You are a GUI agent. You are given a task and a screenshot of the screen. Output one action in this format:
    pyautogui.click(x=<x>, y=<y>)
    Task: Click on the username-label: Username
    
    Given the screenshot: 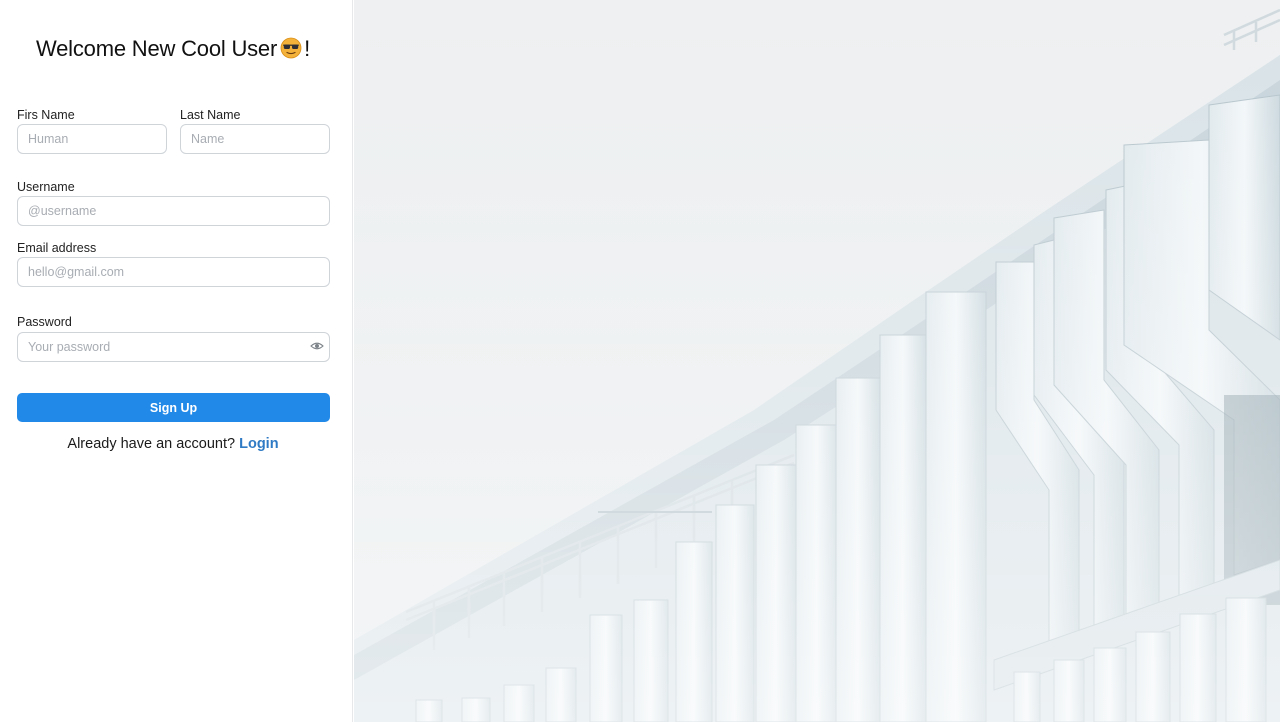 What is the action you would take?
    pyautogui.click(x=46, y=187)
    